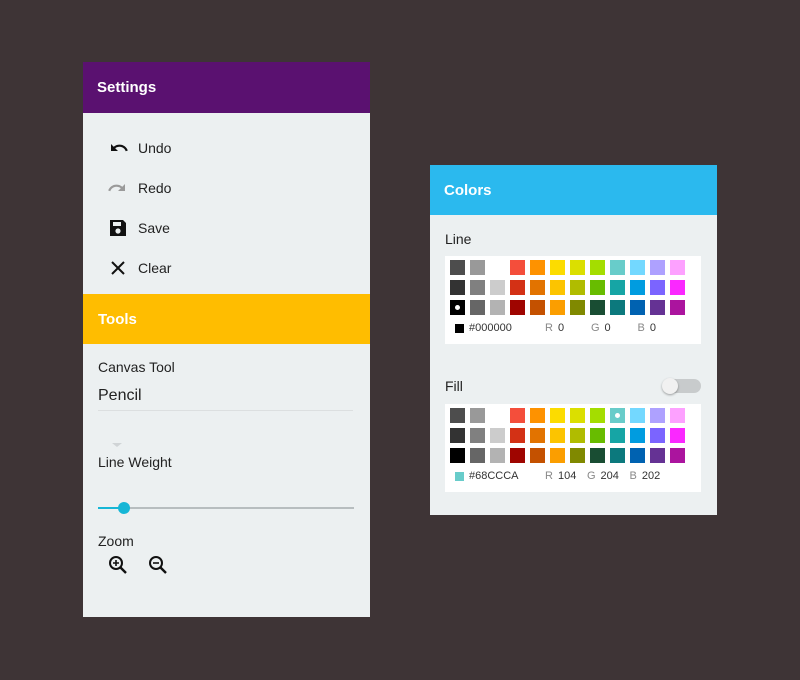  What do you see at coordinates (653, 328) in the screenshot?
I see `line-b-value: 0` at bounding box center [653, 328].